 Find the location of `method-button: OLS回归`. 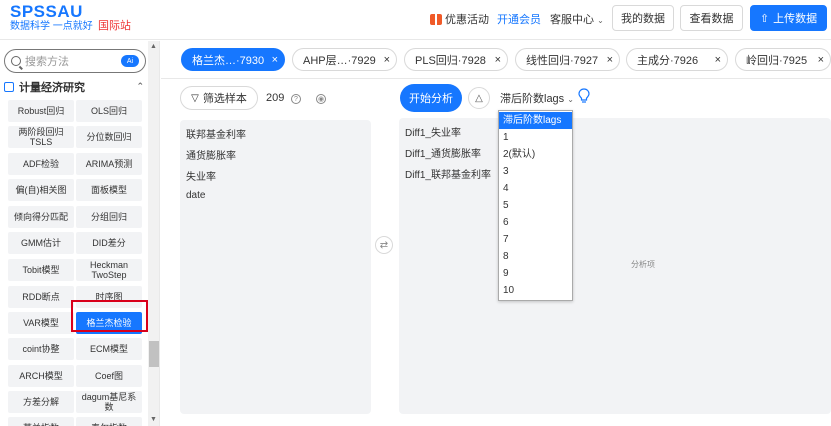

method-button: OLS回归 is located at coordinates (109, 111).